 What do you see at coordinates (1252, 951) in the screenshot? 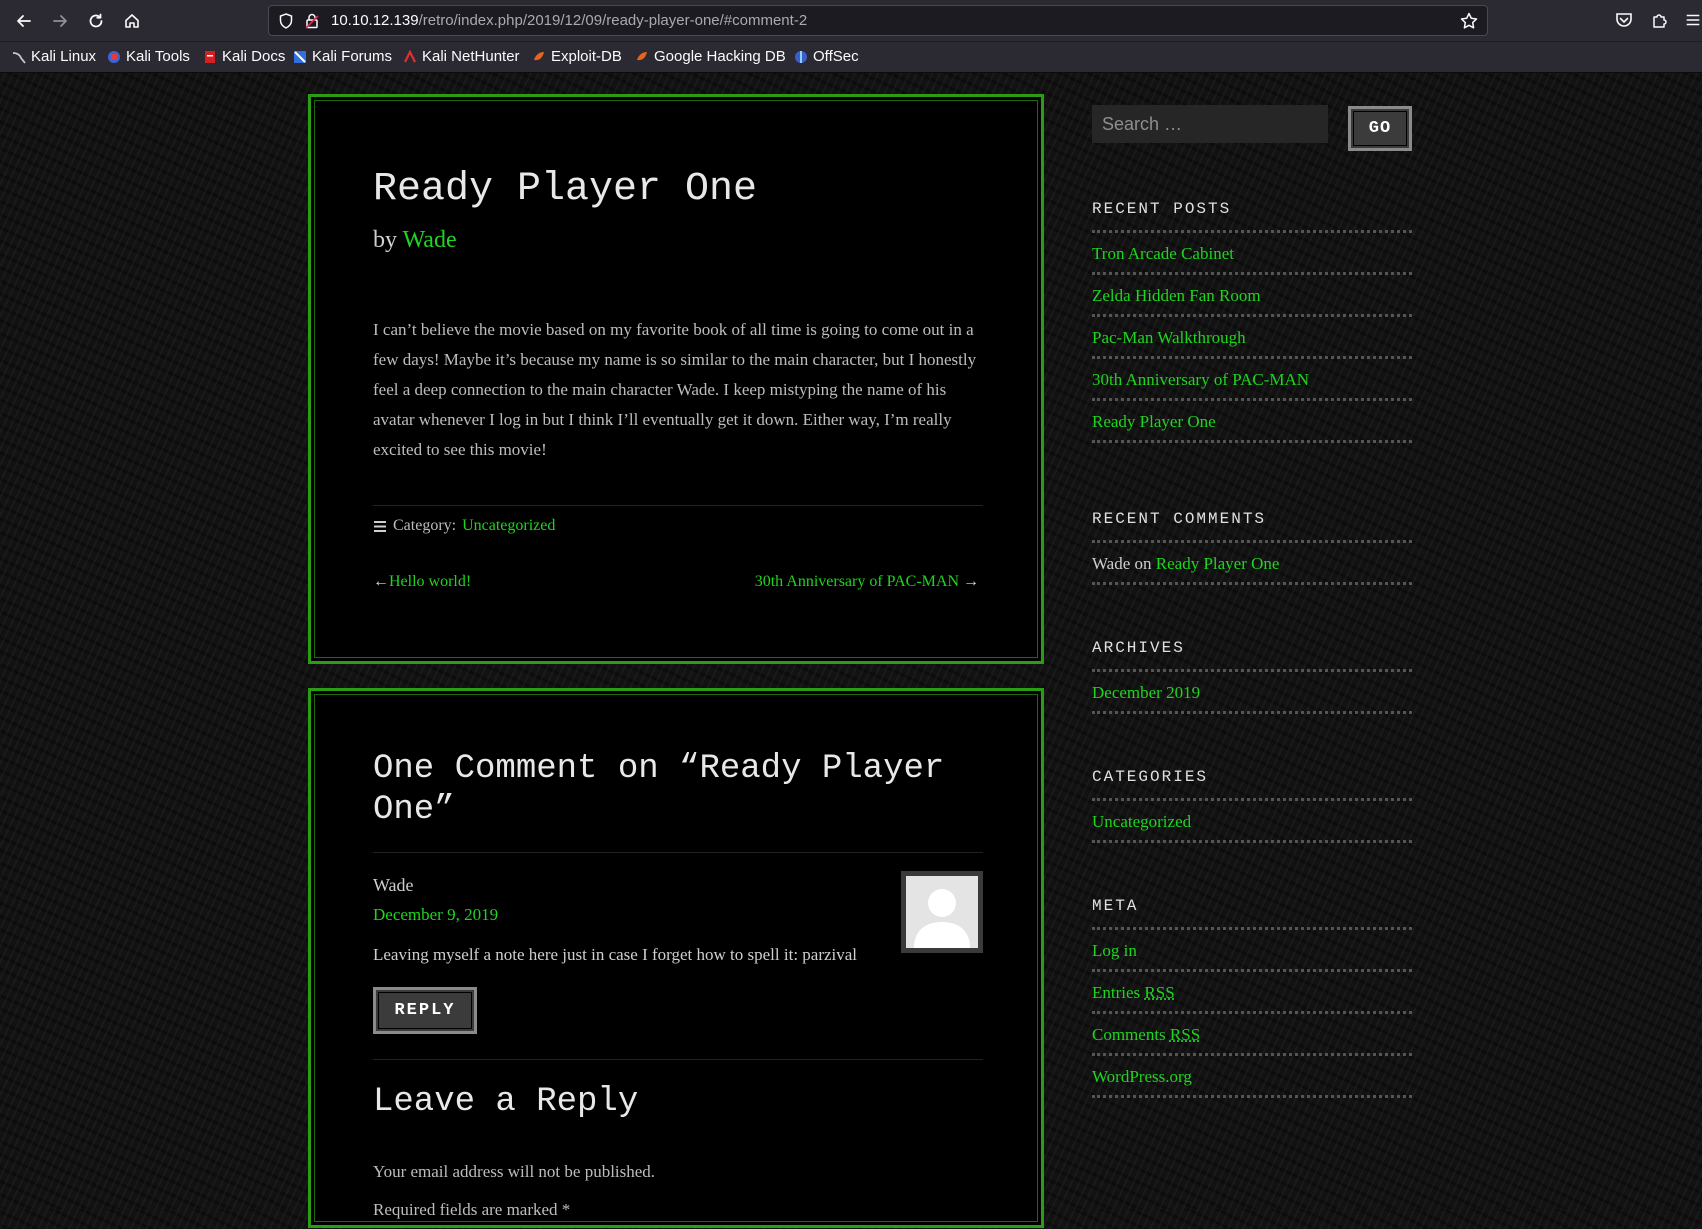
I see `meta-login-link: Log in` at bounding box center [1252, 951].